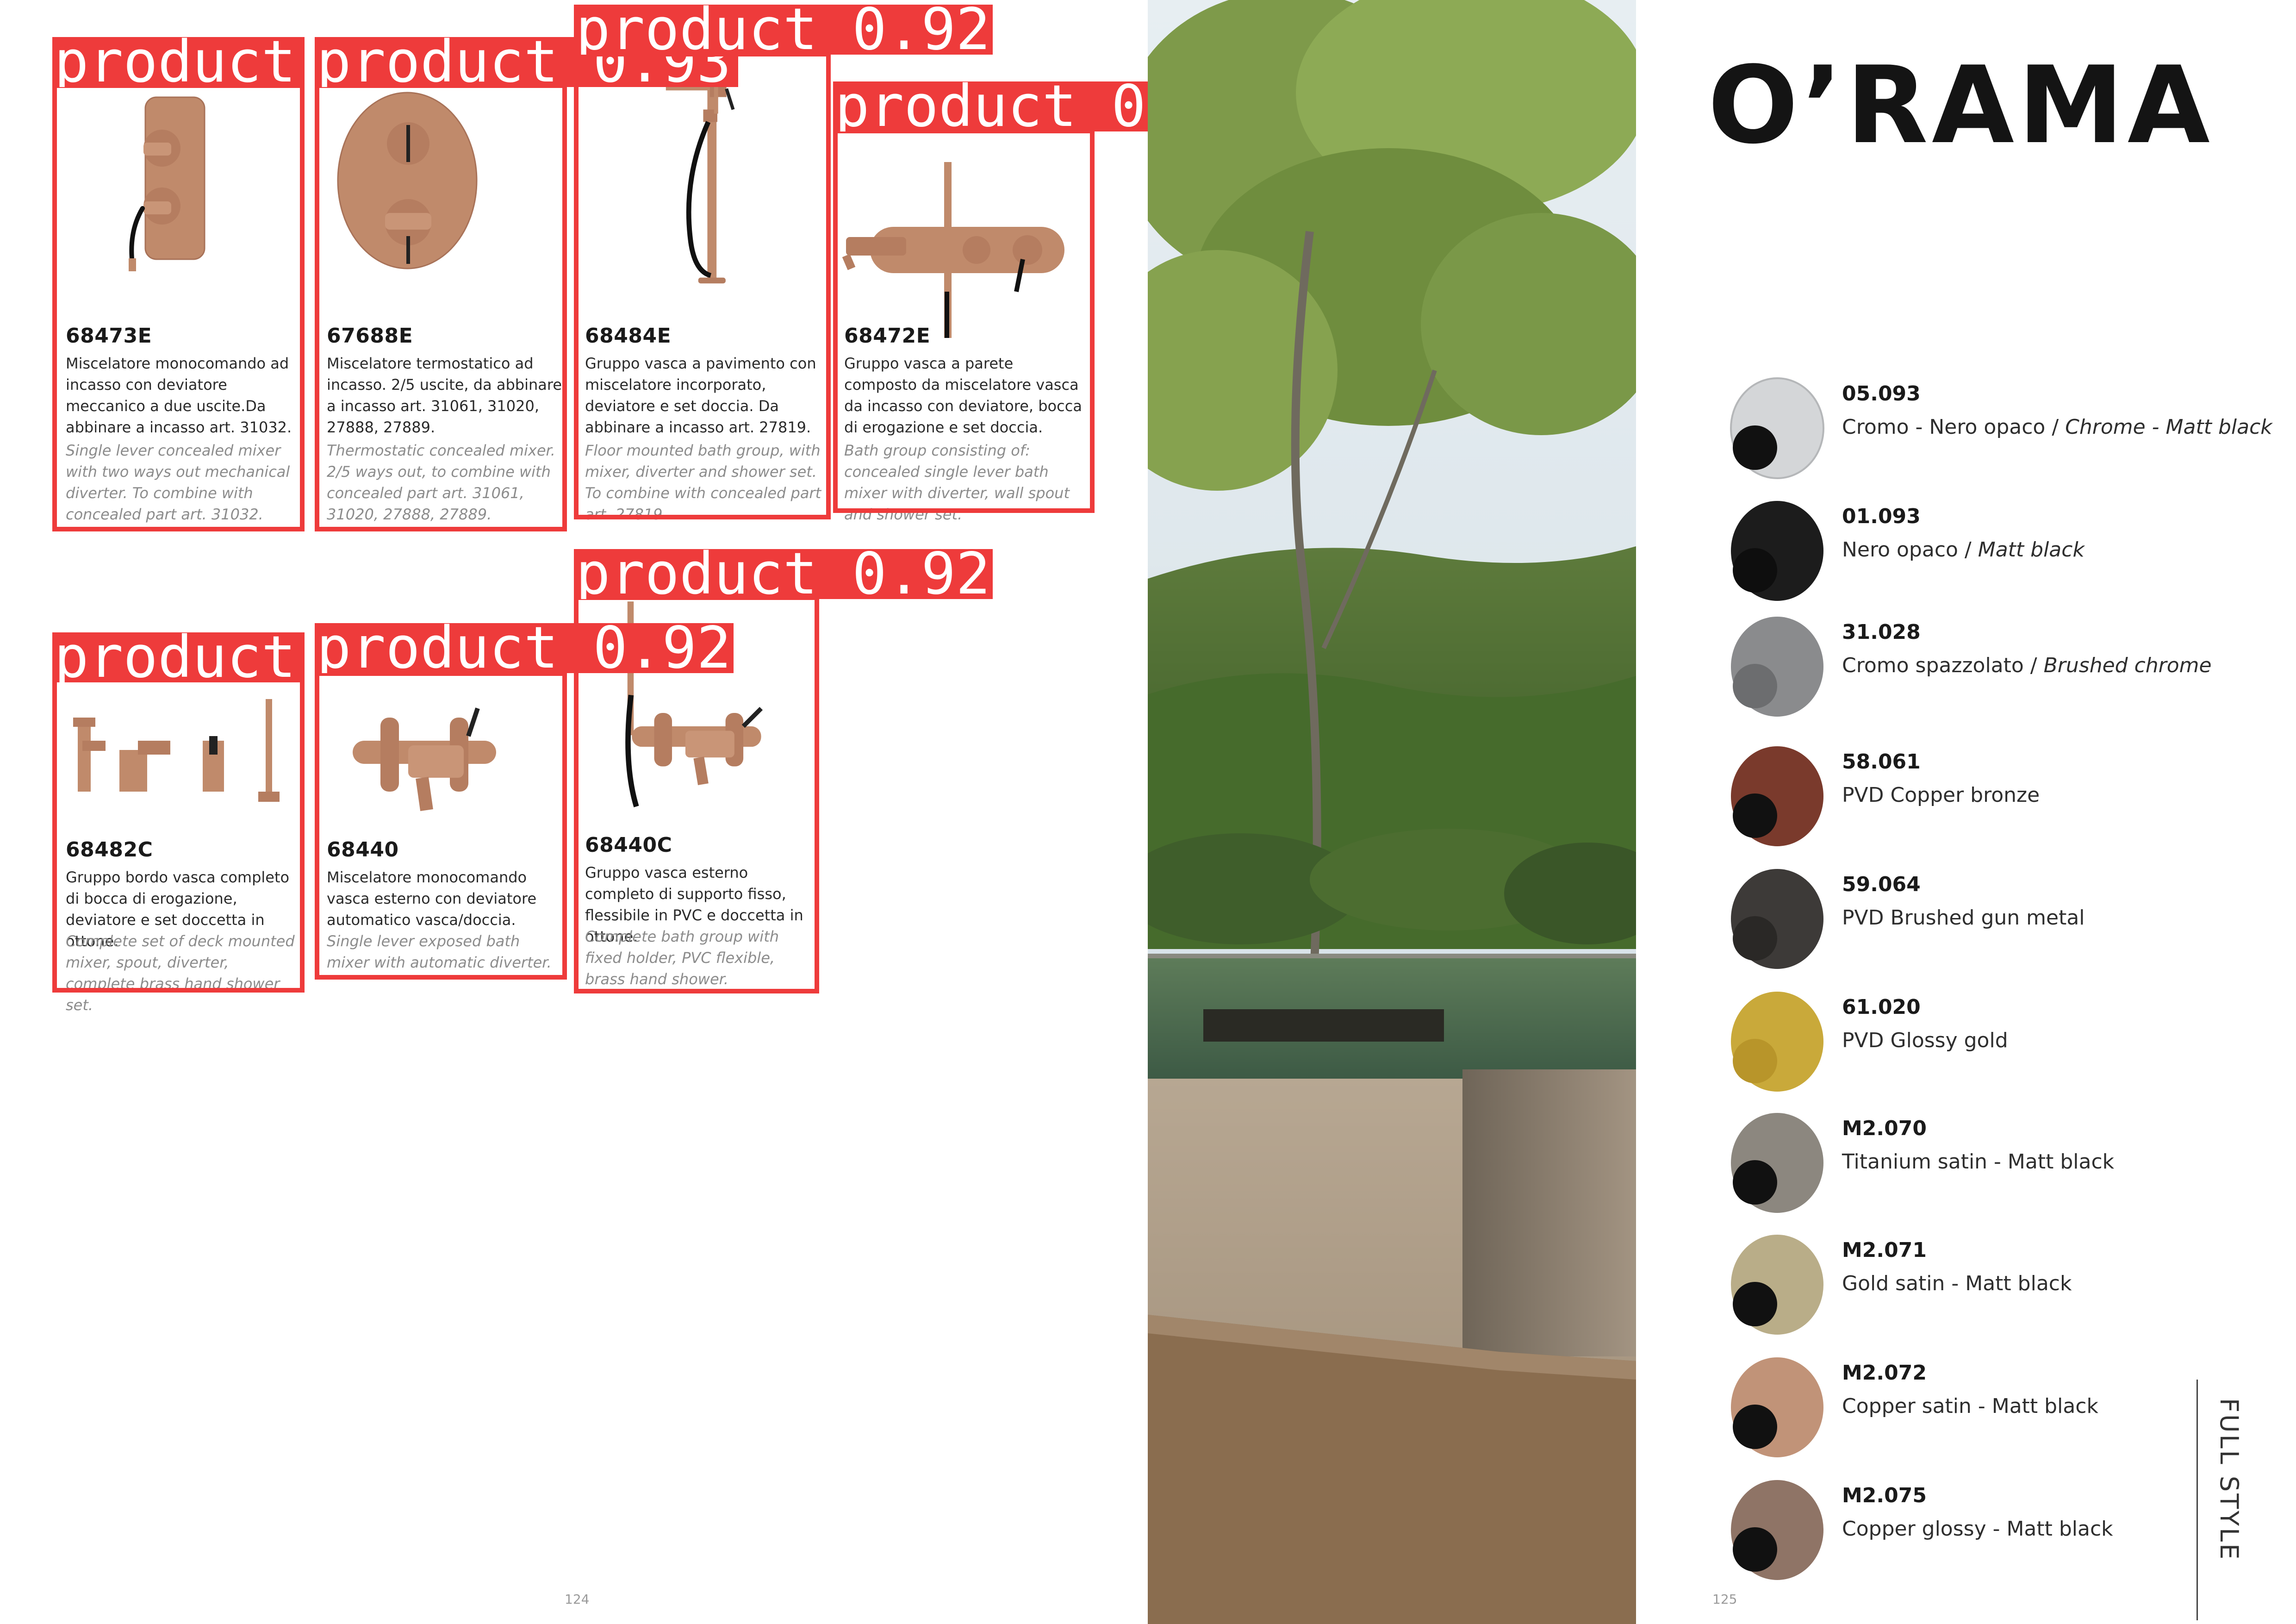  I want to click on finish-code: 31.028, so click(1881, 632).